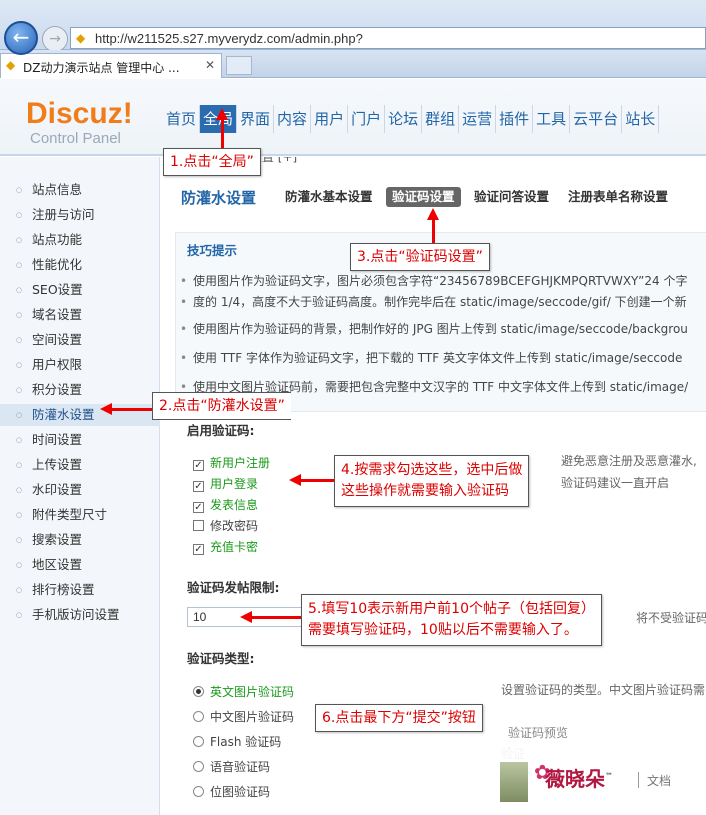 This screenshot has width=706, height=815. Describe the element at coordinates (443, 630) in the screenshot. I see `annotation-step-5-line-2: 需要填写验证码，10贴以后不需要输入了。` at that location.